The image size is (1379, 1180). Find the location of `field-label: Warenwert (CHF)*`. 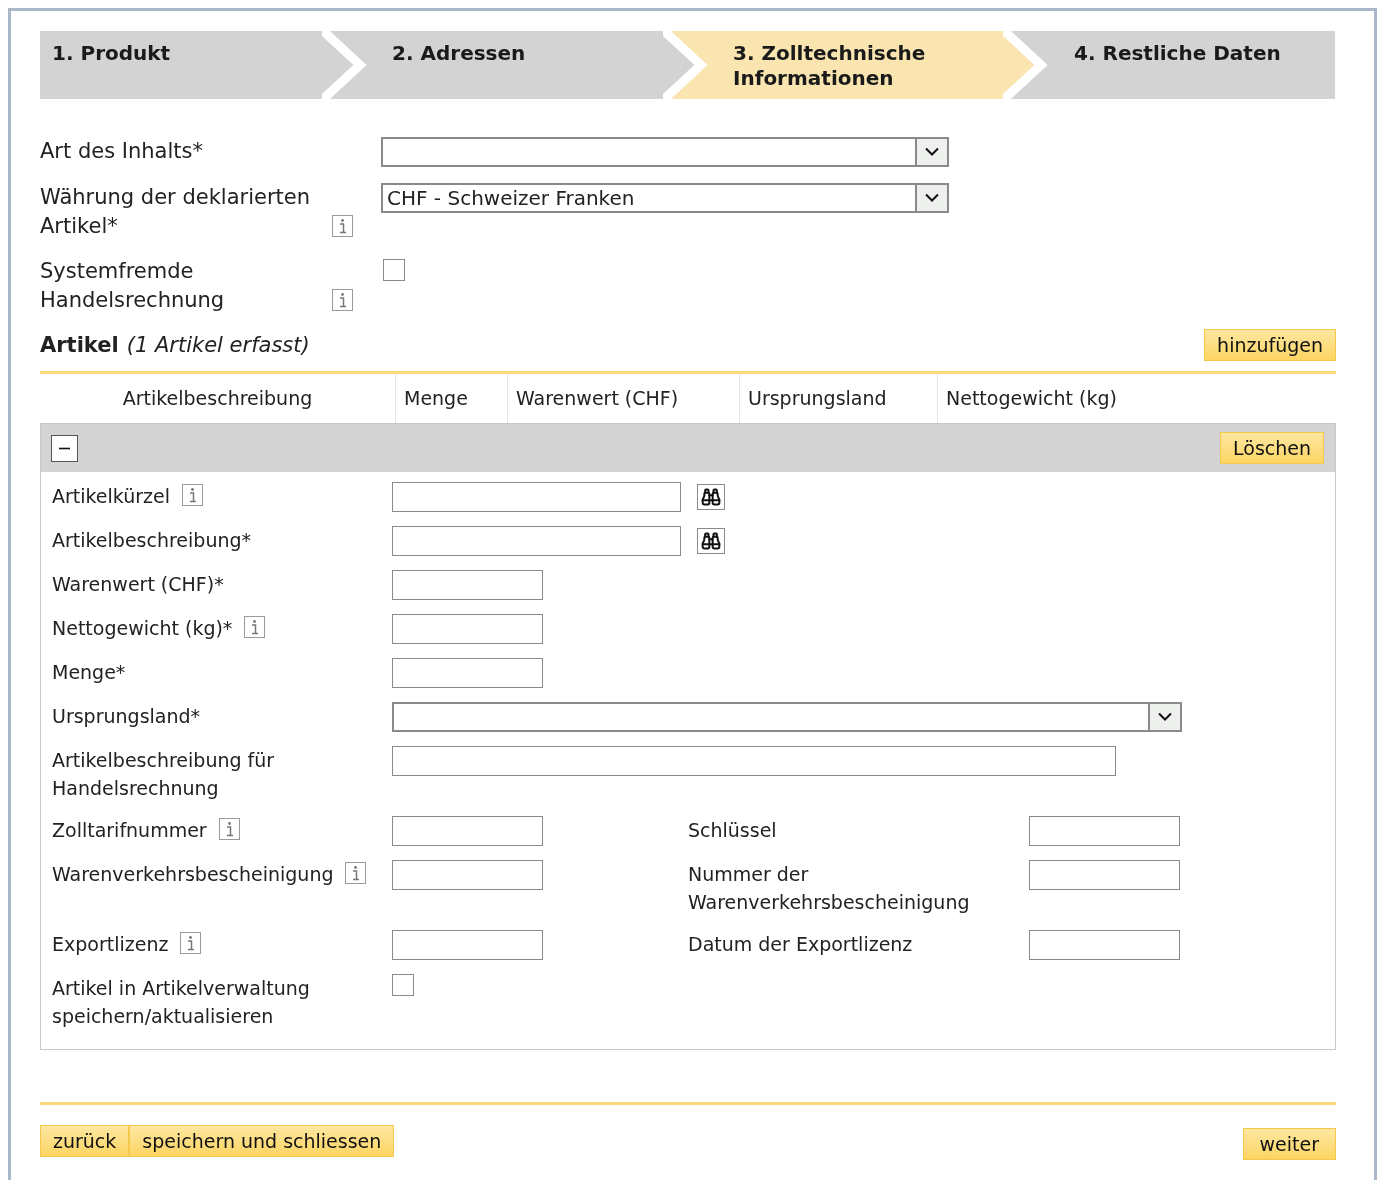

field-label: Warenwert (CHF)* is located at coordinates (138, 584).